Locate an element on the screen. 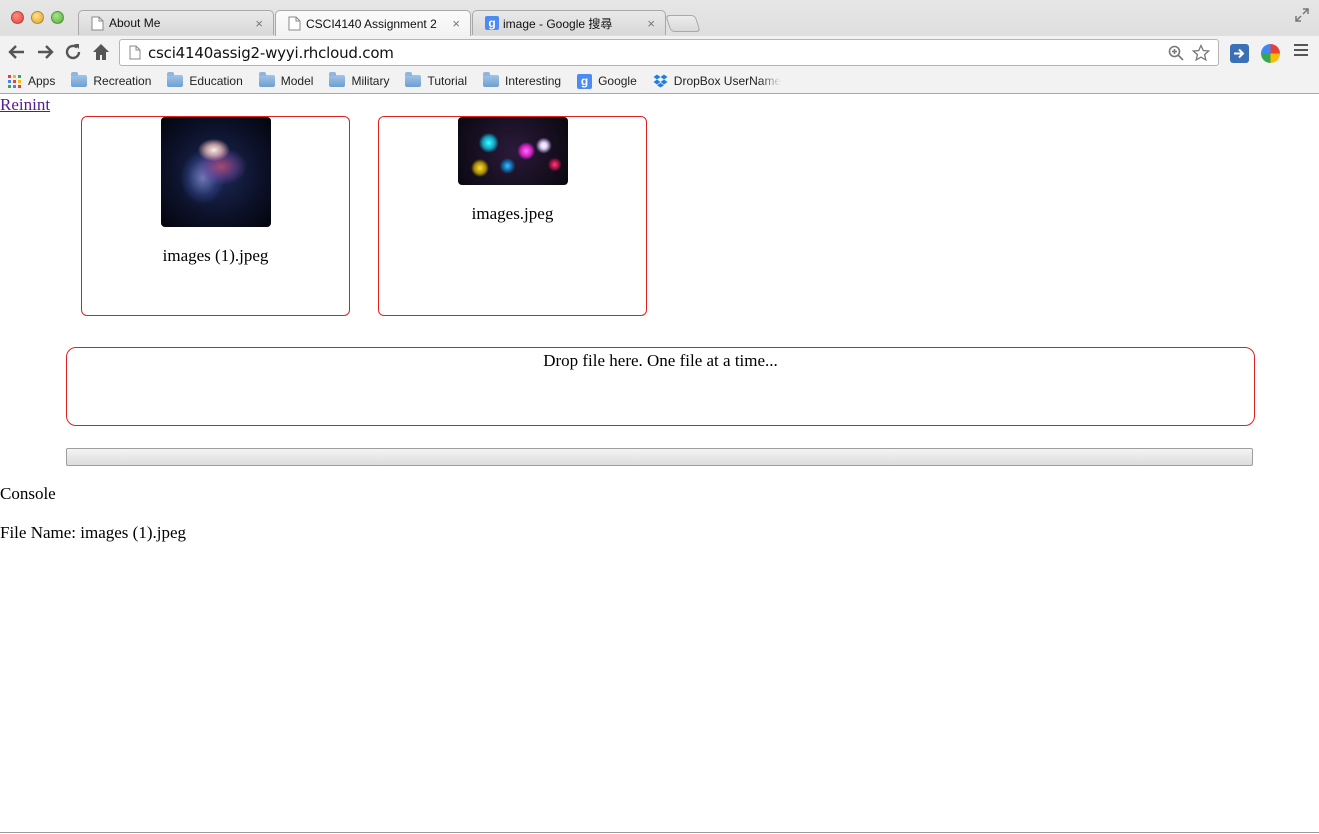 The width and height of the screenshot is (1319, 834). tab-label: About Me is located at coordinates (135, 23).